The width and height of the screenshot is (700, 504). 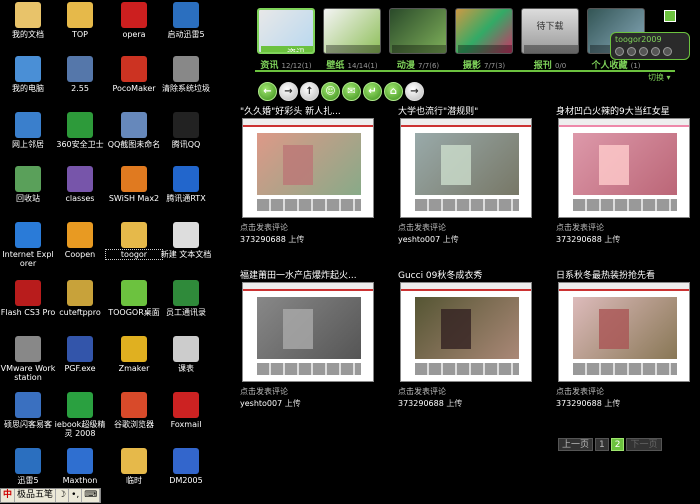 What do you see at coordinates (186, 466) in the screenshot?
I see `desktop-icon: DM2005` at bounding box center [186, 466].